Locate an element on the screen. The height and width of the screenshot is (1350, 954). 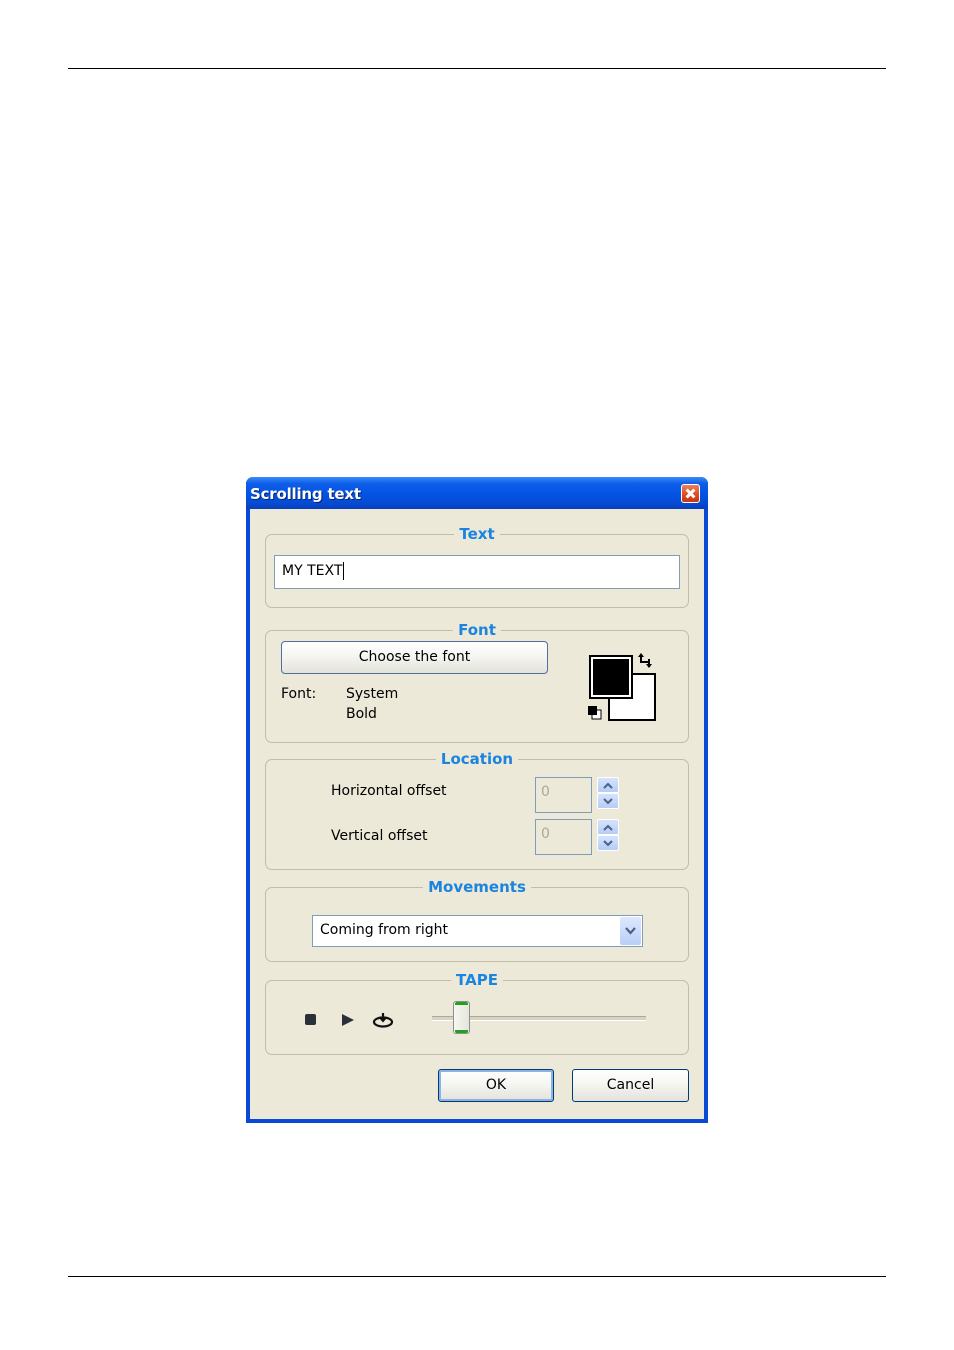
ok-button: OK is located at coordinates (496, 1085).